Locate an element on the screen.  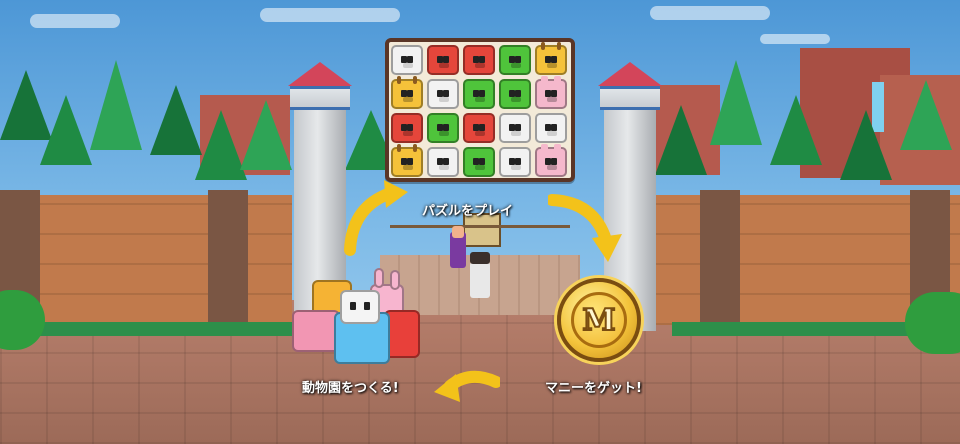
pig-block is located at coordinates (316, 331).